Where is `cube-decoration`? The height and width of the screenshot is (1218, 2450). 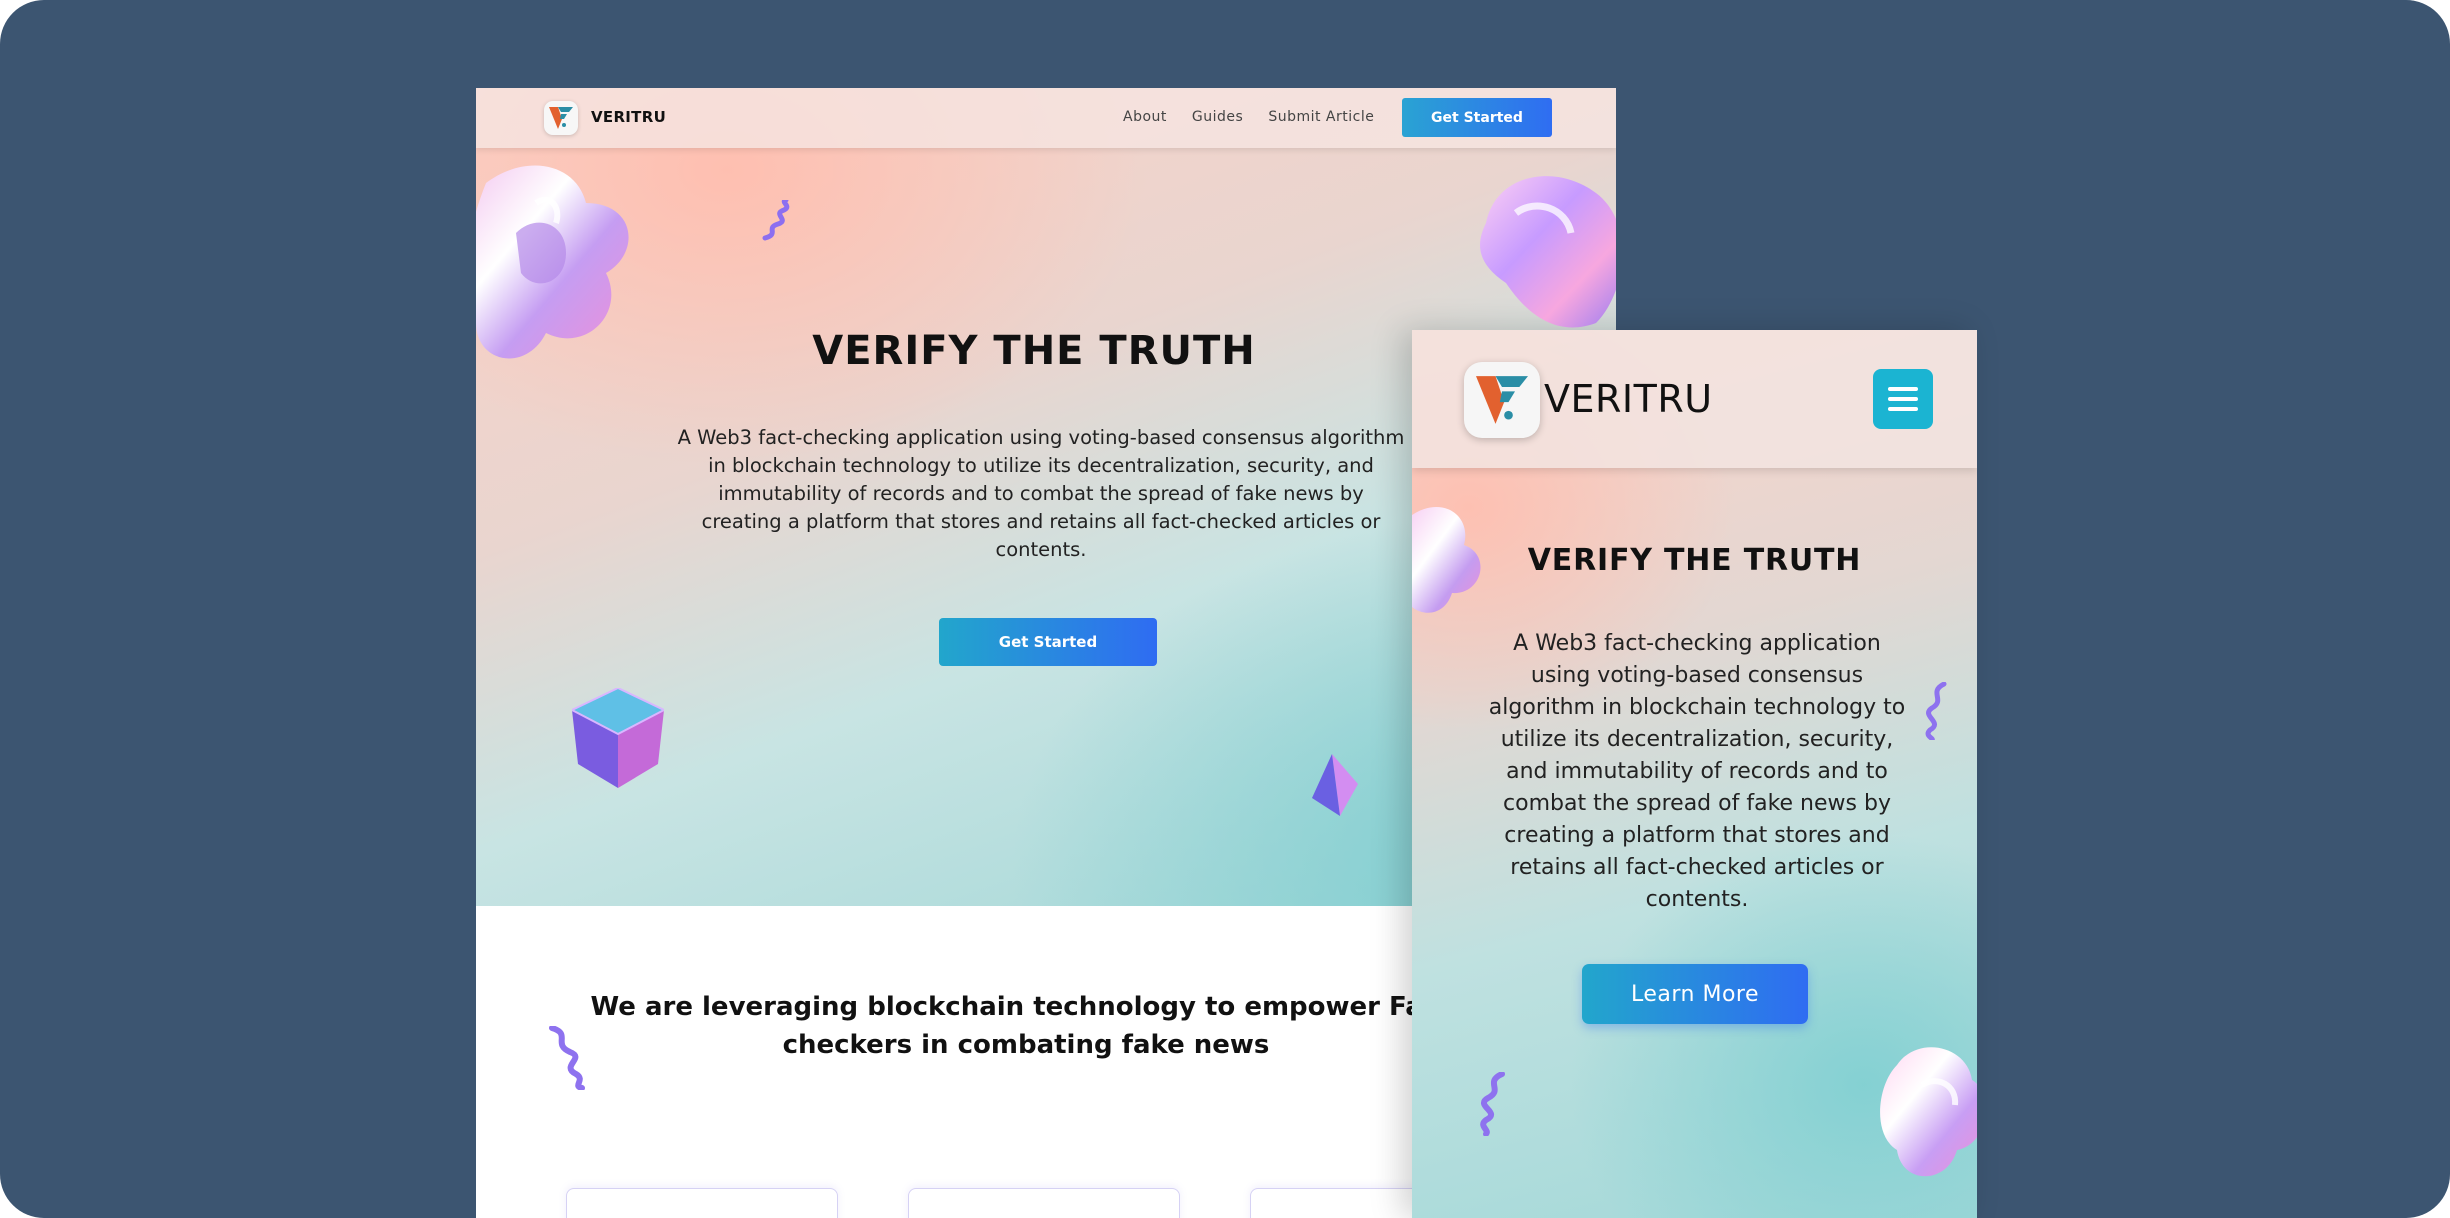
cube-decoration is located at coordinates (618, 738).